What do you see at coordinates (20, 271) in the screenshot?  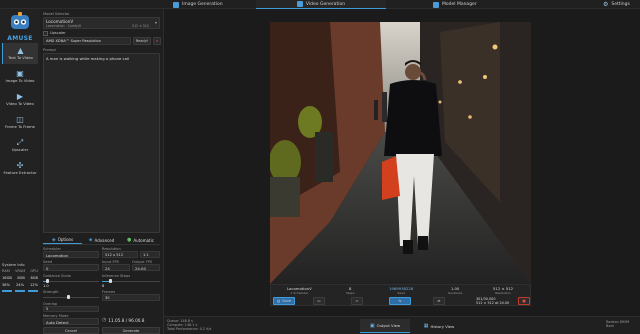 I see `header-vram: VRAM` at bounding box center [20, 271].